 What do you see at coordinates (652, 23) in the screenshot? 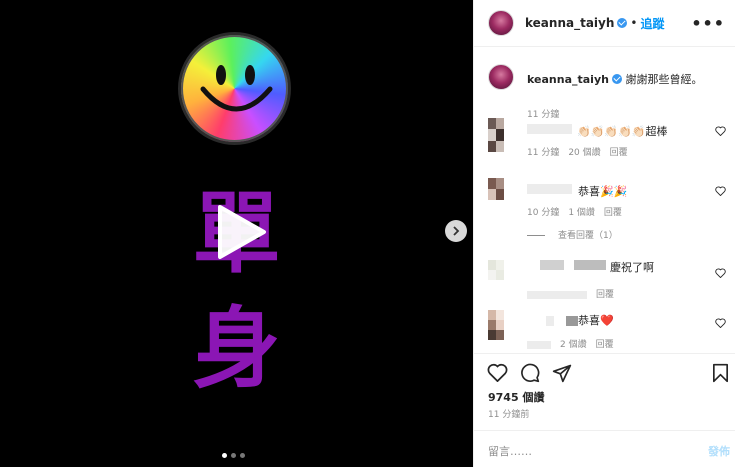
I see `follow-button: 追蹤` at bounding box center [652, 23].